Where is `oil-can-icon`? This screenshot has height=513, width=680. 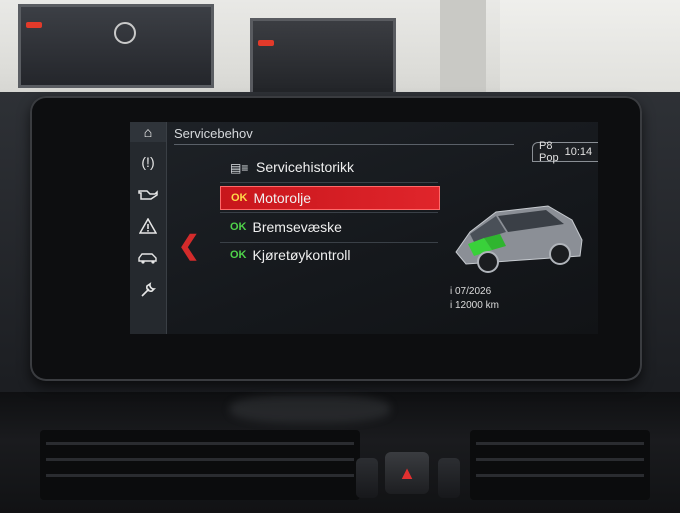
oil-can-icon is located at coordinates (148, 194).